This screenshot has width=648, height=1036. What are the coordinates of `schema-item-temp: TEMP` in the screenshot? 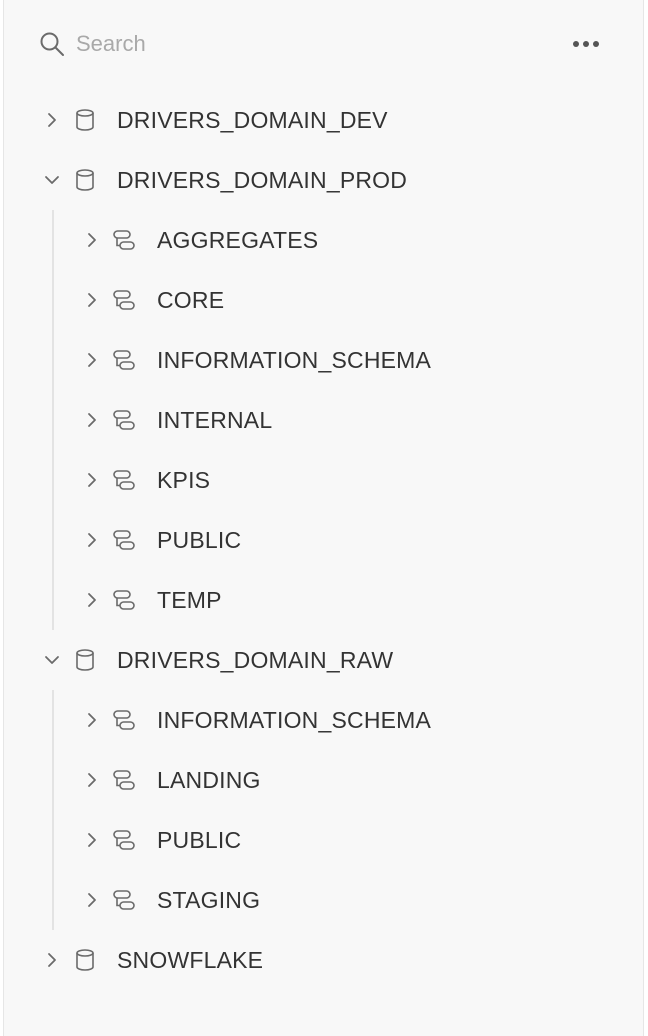 It's located at (323, 600).